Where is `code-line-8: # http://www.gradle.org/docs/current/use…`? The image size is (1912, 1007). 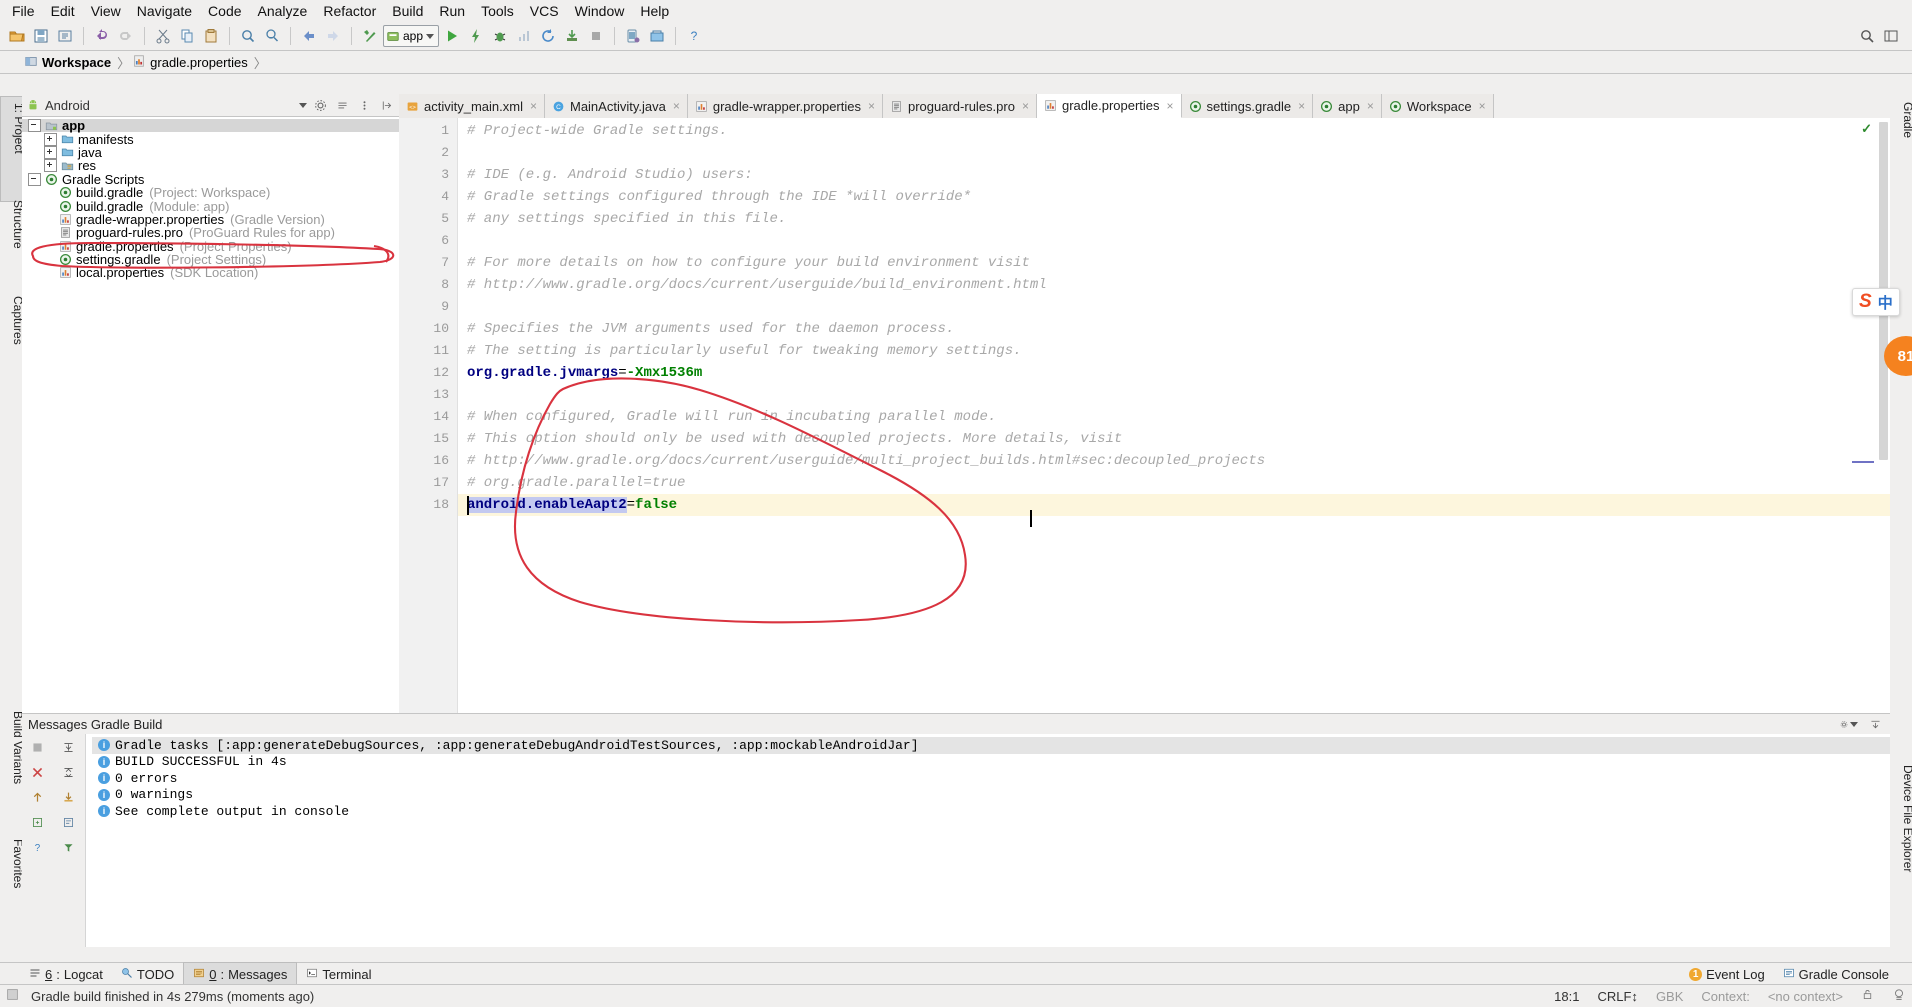 code-line-8: # http://www.gradle.org/docs/current/use… is located at coordinates (757, 285).